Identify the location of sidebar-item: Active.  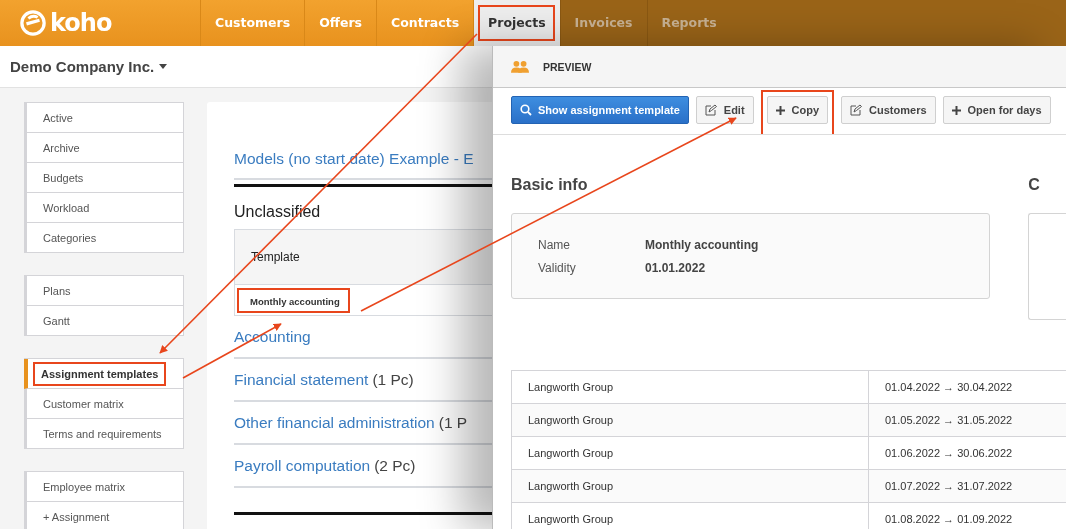
(58, 117).